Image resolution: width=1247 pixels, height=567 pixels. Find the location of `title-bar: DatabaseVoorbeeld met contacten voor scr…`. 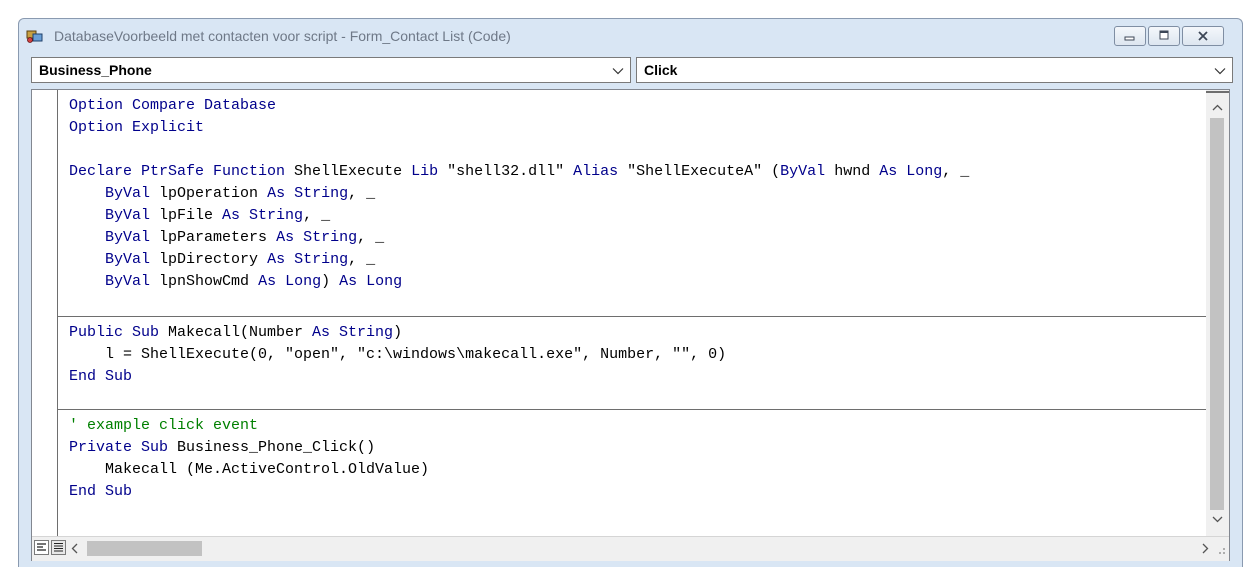

title-bar: DatabaseVoorbeeld met contacten voor scr… is located at coordinates (630, 36).